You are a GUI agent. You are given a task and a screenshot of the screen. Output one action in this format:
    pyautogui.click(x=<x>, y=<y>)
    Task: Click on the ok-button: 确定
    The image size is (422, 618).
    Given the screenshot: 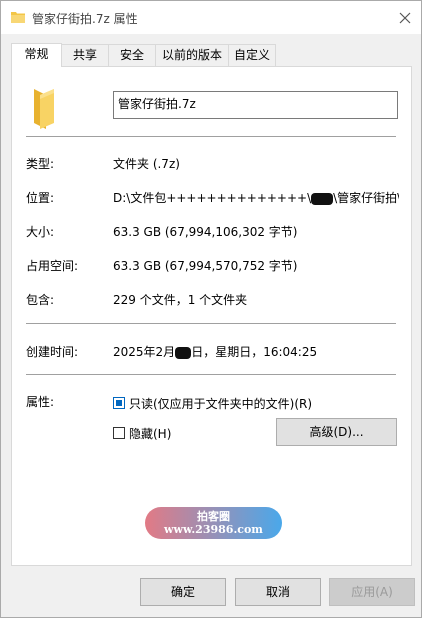 What is the action you would take?
    pyautogui.click(x=183, y=592)
    